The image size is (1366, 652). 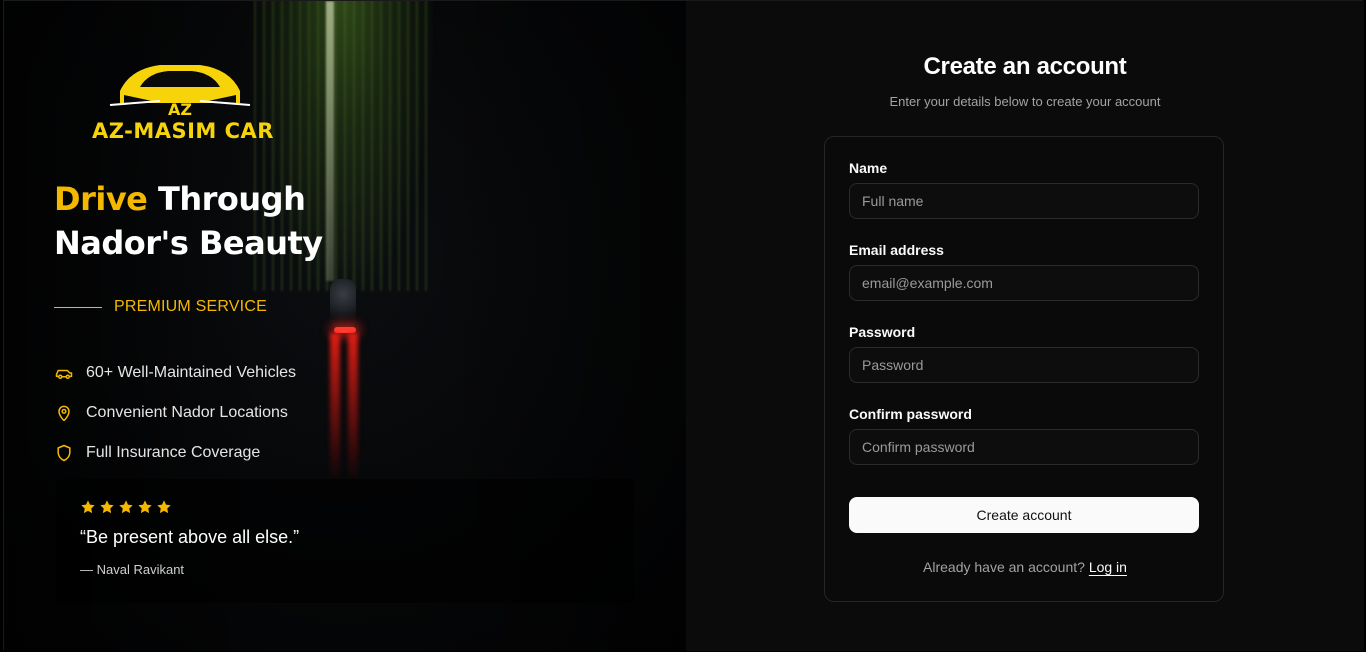 I want to click on shield-icon, so click(x=64, y=453).